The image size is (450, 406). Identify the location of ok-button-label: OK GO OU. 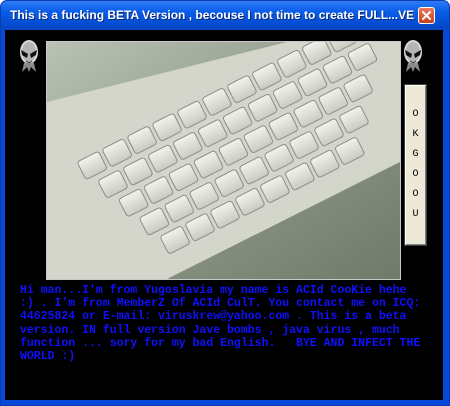
(415, 164).